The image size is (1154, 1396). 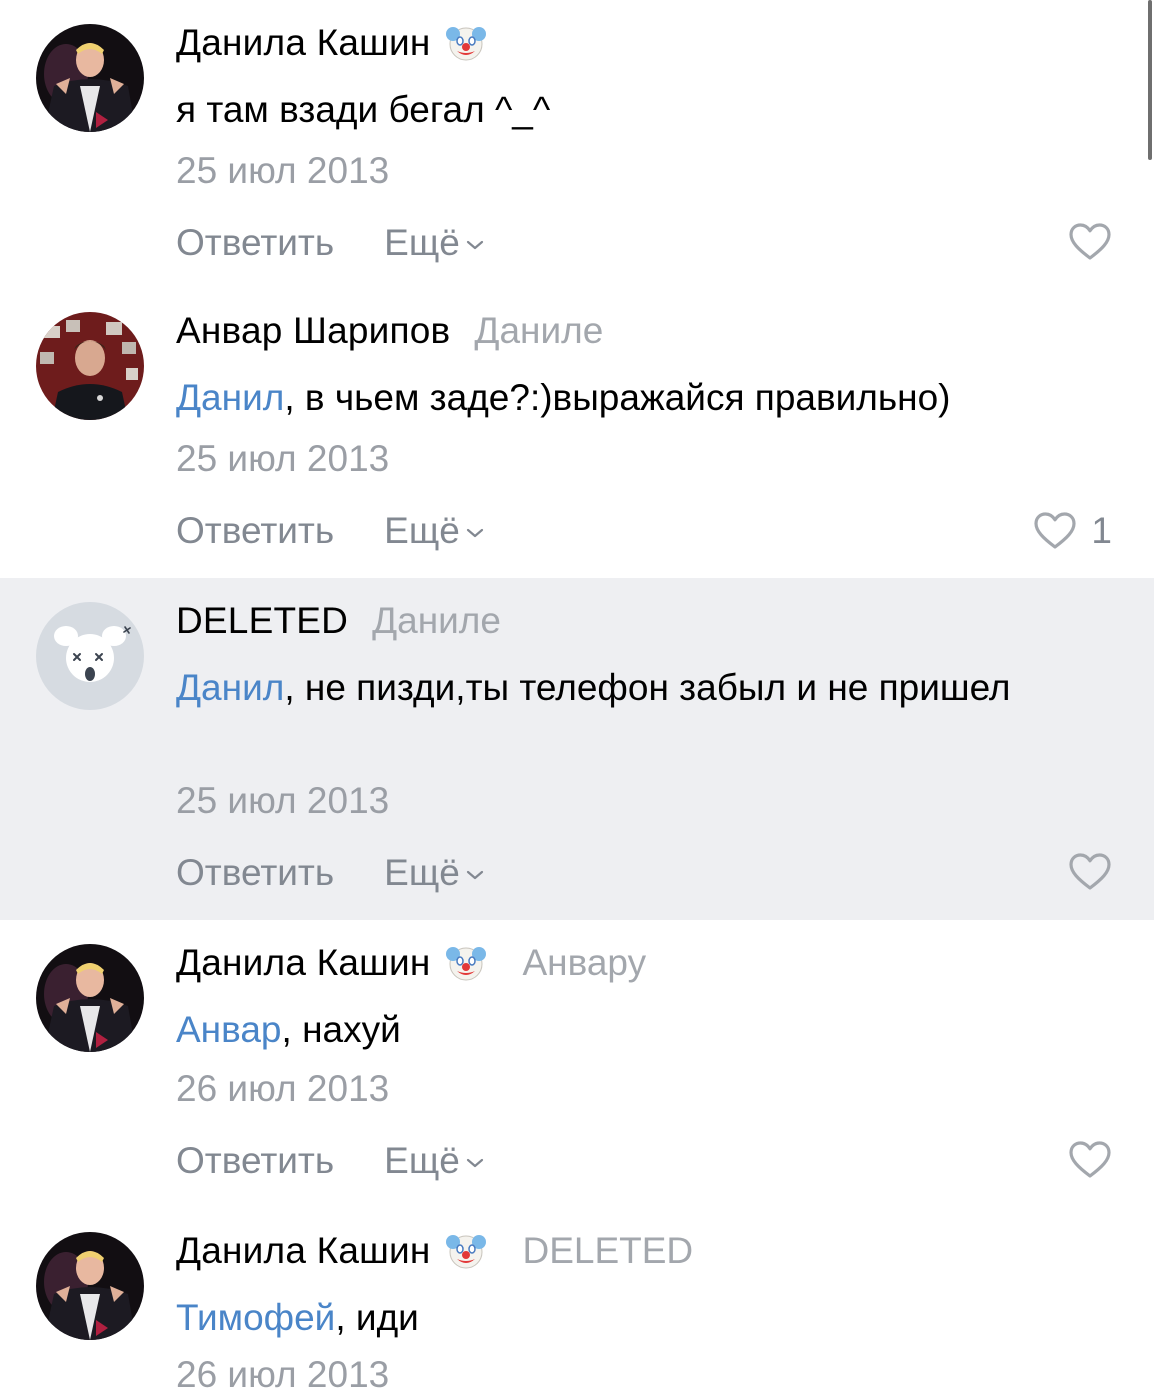 What do you see at coordinates (363, 109) in the screenshot?
I see `comment-text: я там взади бегал ^_^` at bounding box center [363, 109].